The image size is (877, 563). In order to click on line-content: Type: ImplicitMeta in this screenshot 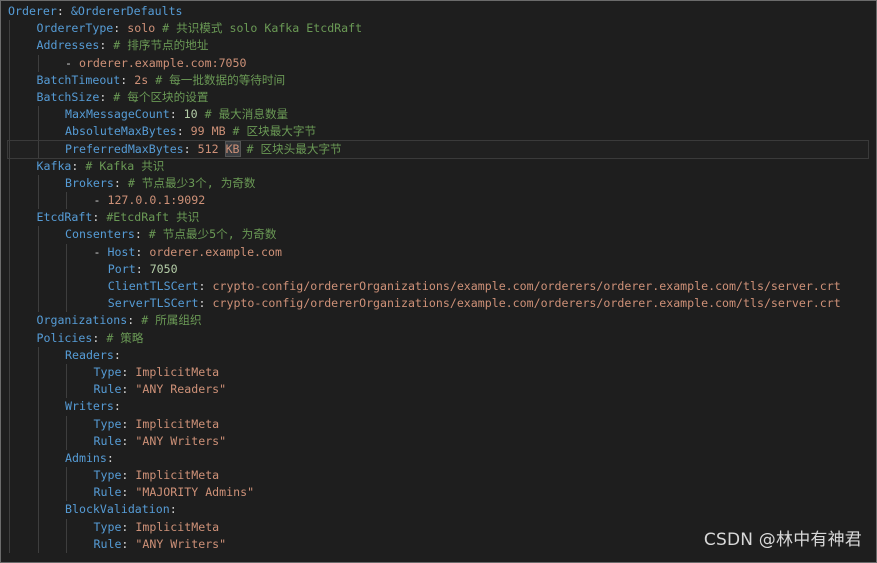, I will do `click(157, 475)`.